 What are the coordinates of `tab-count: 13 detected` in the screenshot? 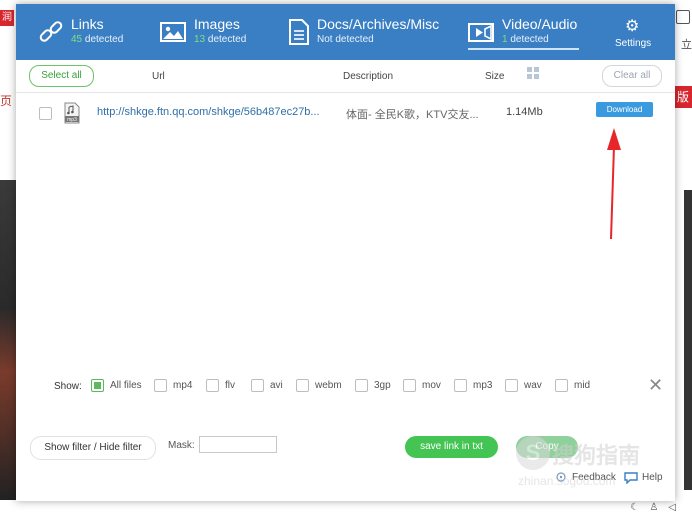 It's located at (220, 39).